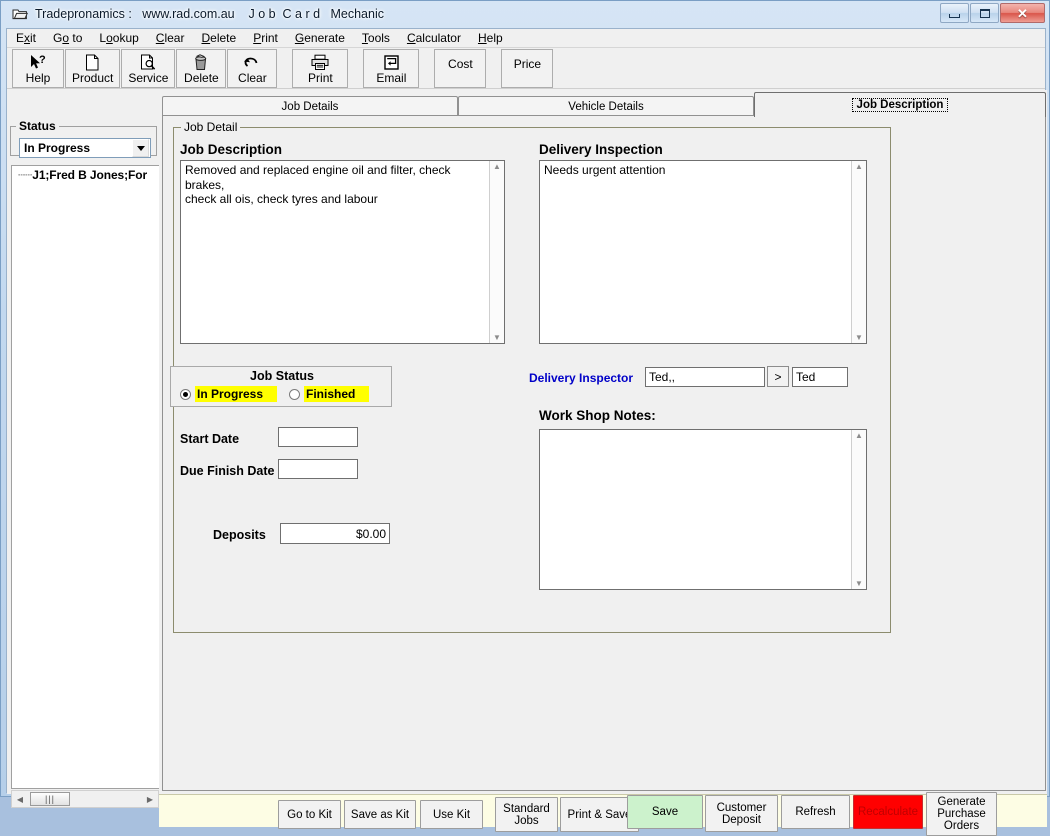 The image size is (1050, 836). Describe the element at coordinates (900, 104) in the screenshot. I see `tab-job-description: Job Description` at that location.